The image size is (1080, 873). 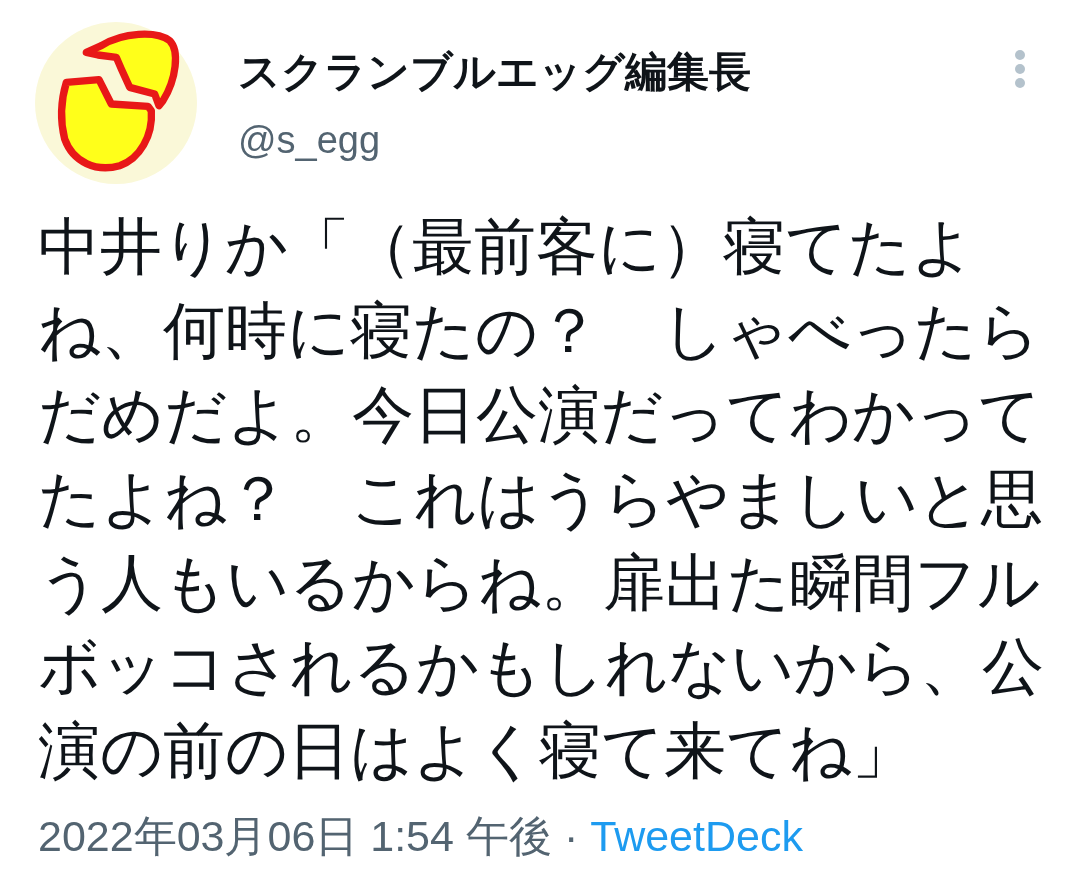 I want to click on cracked-egg-avatar-icon, so click(x=116, y=103).